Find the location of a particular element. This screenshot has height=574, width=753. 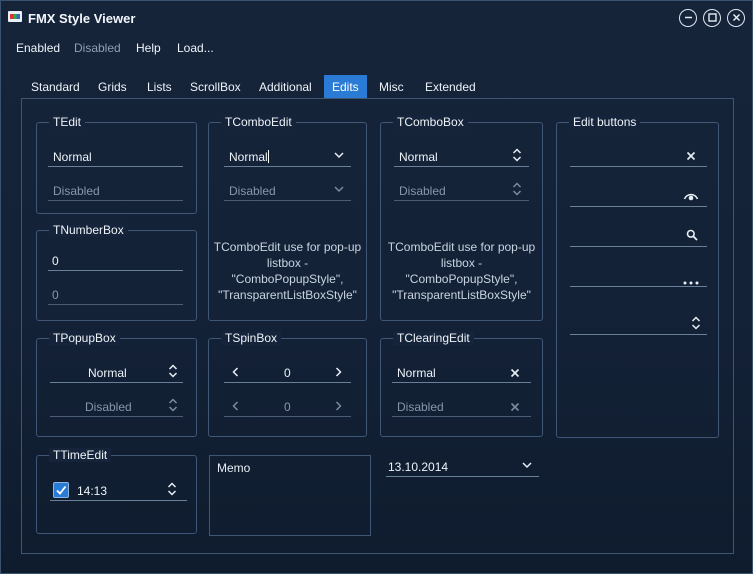

group-title: TEdit is located at coordinates (67, 122).